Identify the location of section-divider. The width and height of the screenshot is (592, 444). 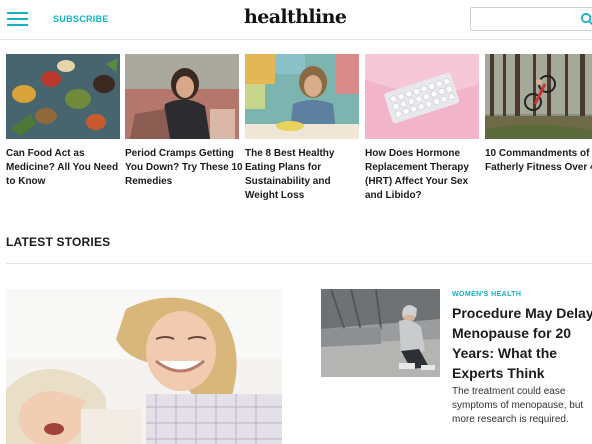
(299, 263).